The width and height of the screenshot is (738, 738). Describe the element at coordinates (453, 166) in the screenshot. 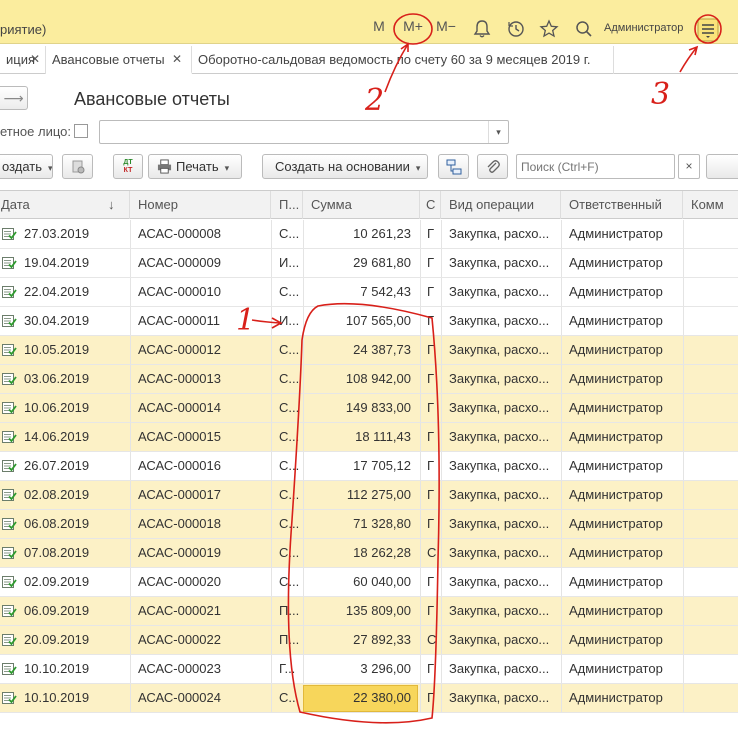

I see `structure-button` at that location.